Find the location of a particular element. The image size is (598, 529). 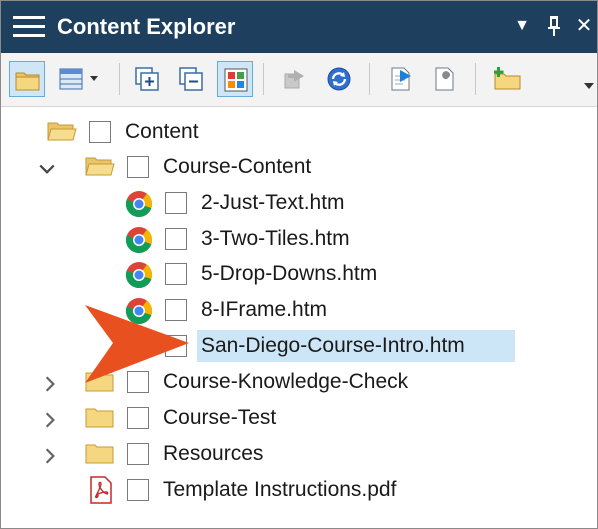

tree-item-label: 2-Just-Text.htm is located at coordinates (273, 202).